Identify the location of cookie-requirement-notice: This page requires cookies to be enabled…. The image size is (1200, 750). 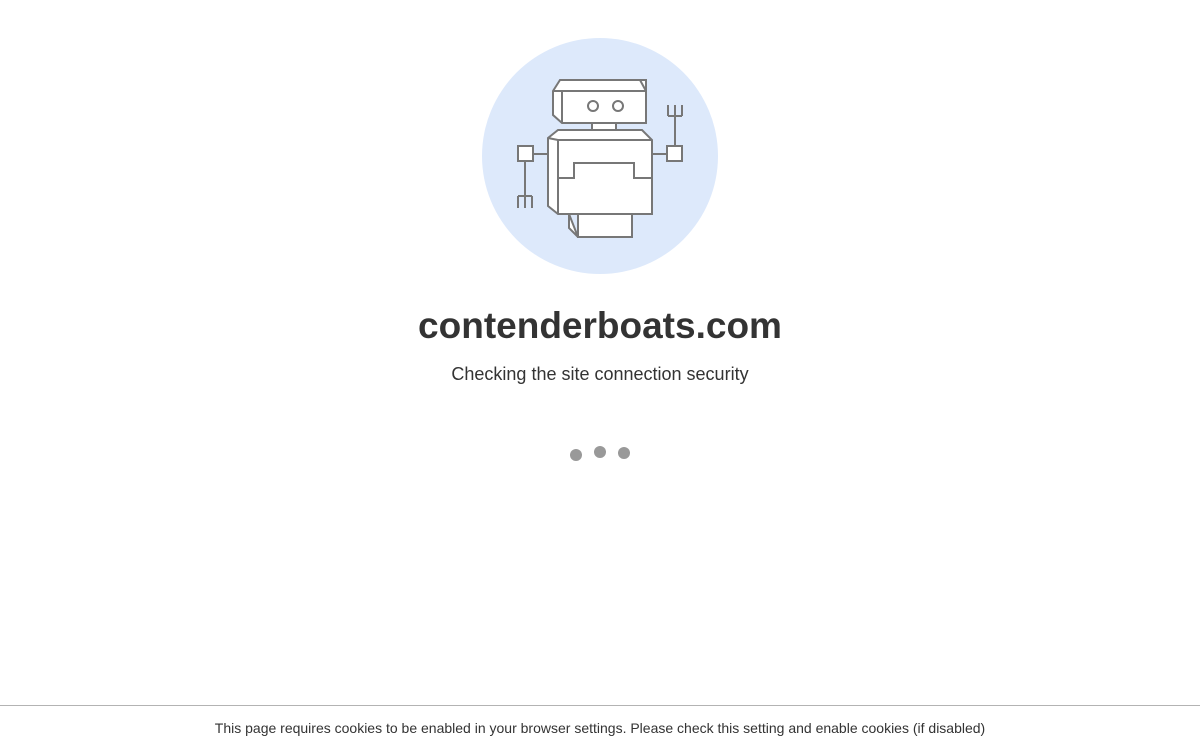
(600, 728).